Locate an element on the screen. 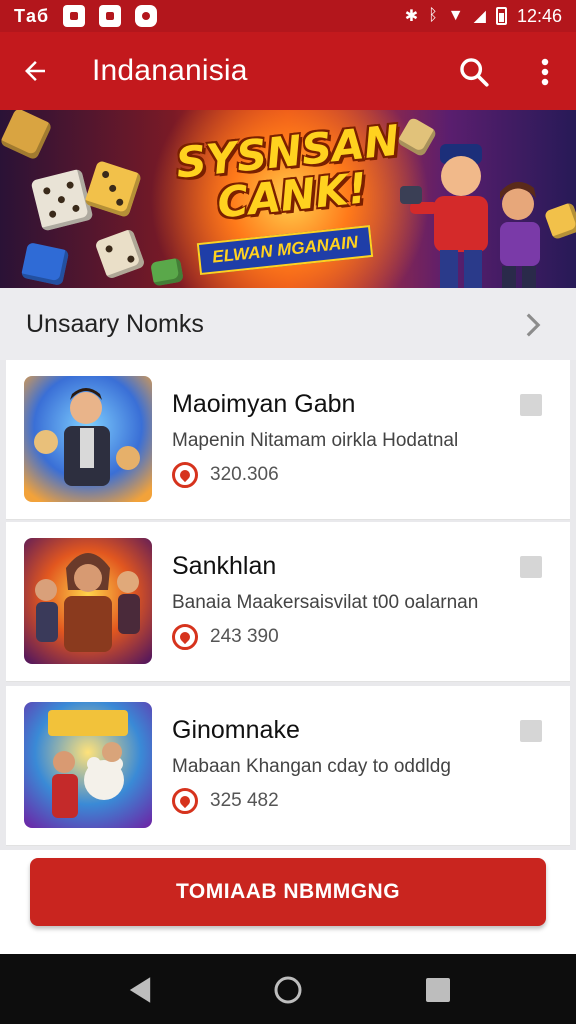  game-name: Ginomnake is located at coordinates (236, 730).